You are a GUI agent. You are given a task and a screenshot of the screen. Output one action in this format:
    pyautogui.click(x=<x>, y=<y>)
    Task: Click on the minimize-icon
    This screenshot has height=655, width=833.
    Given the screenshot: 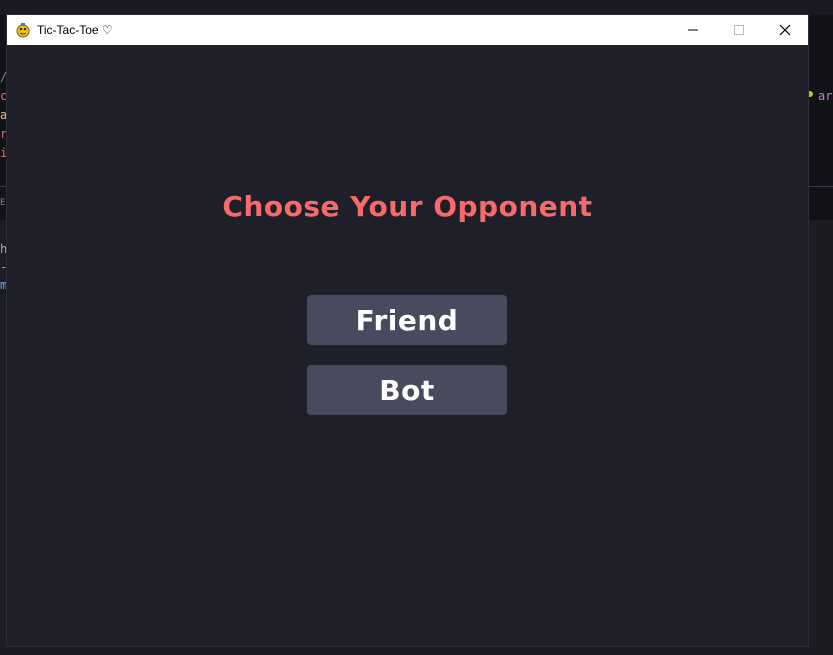 What is the action you would take?
    pyautogui.click(x=693, y=30)
    